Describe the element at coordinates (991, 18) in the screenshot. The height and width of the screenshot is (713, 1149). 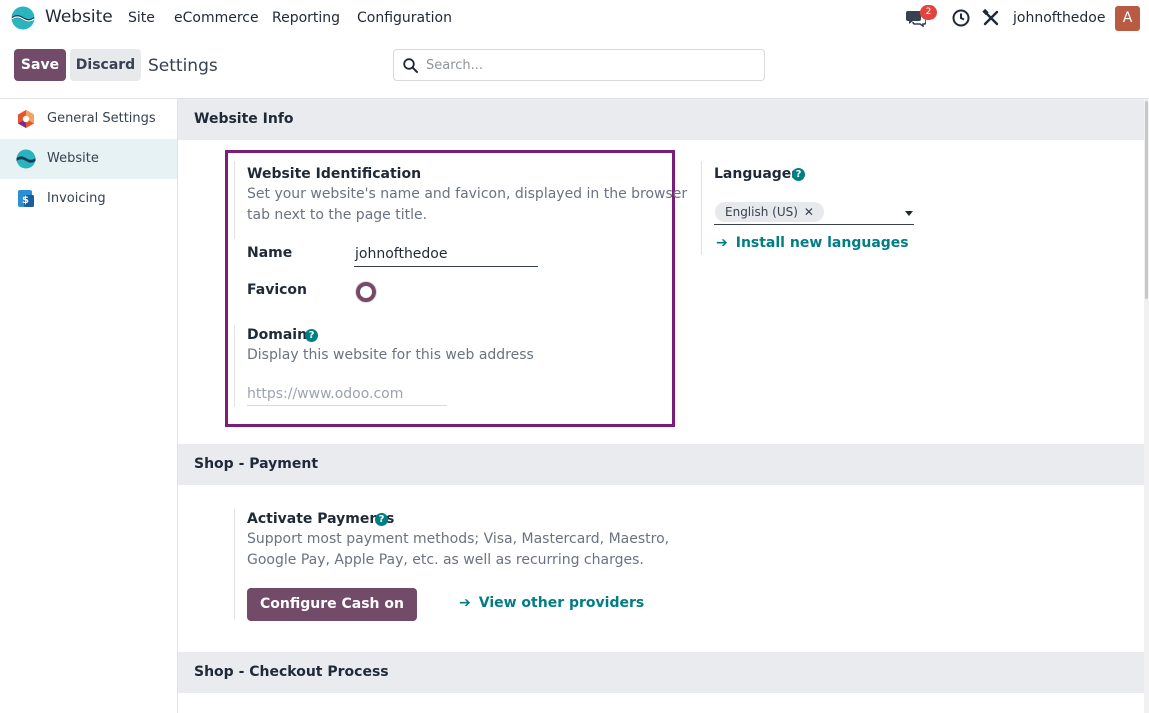
I see `debug-tools-icon` at that location.